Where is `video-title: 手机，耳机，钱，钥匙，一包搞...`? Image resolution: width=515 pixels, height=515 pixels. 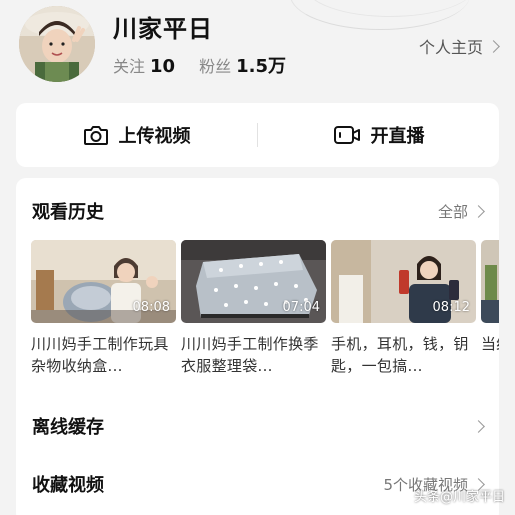 video-title: 手机，耳机，钱，钥匙，一包搞... is located at coordinates (400, 355).